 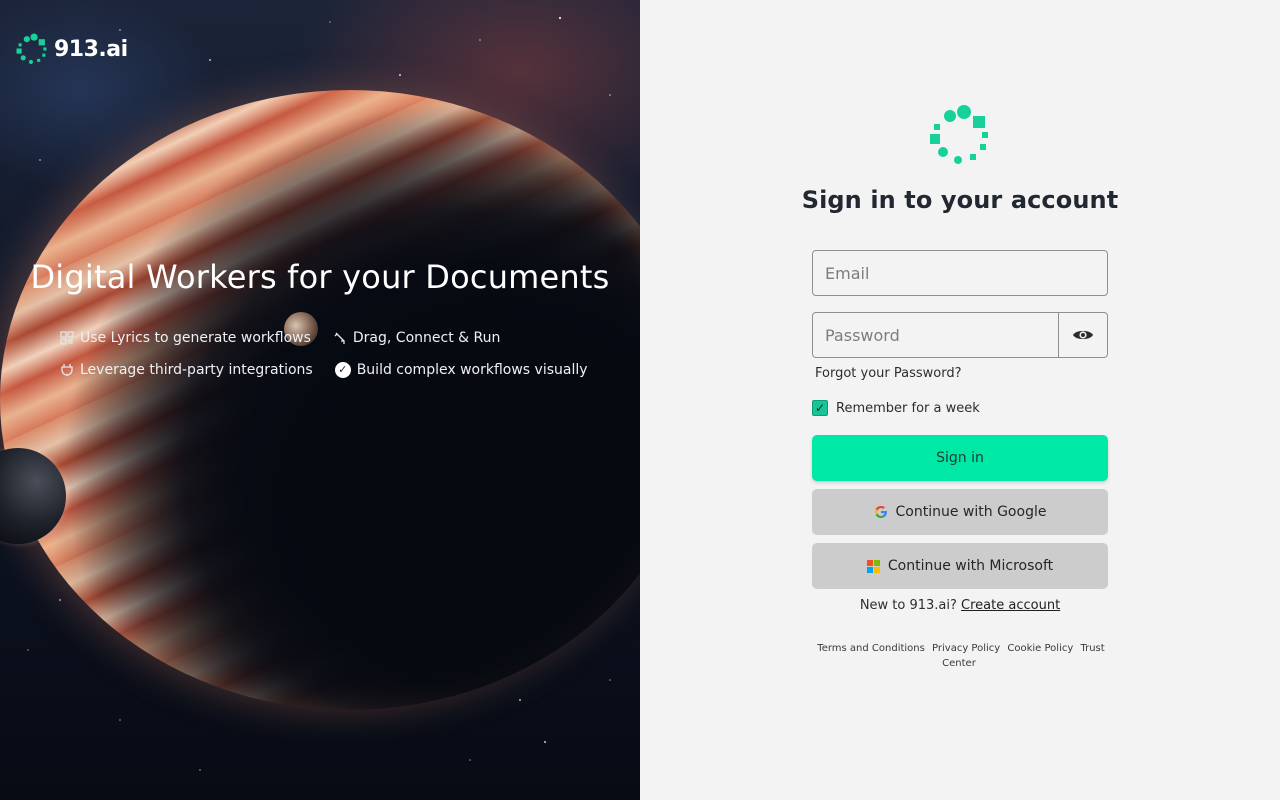 I want to click on brand-logo: 913.ai, so click(x=72, y=49).